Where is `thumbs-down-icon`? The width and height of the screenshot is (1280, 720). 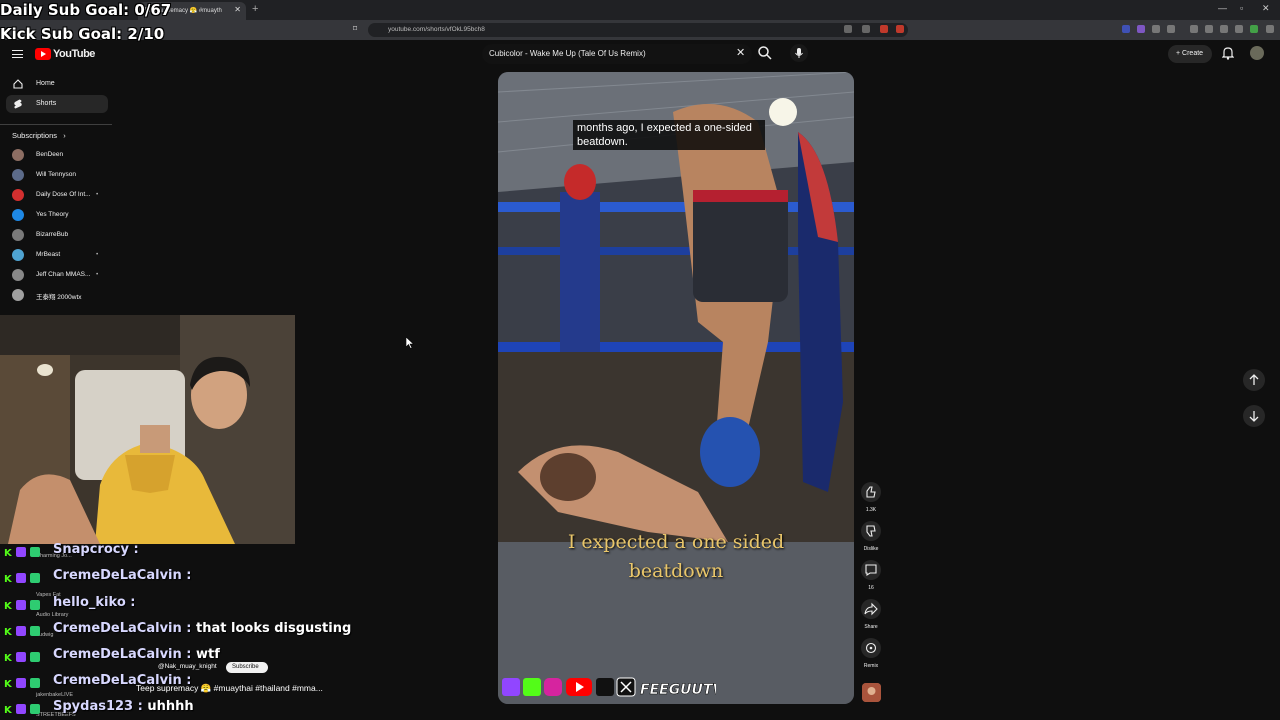 thumbs-down-icon is located at coordinates (871, 531).